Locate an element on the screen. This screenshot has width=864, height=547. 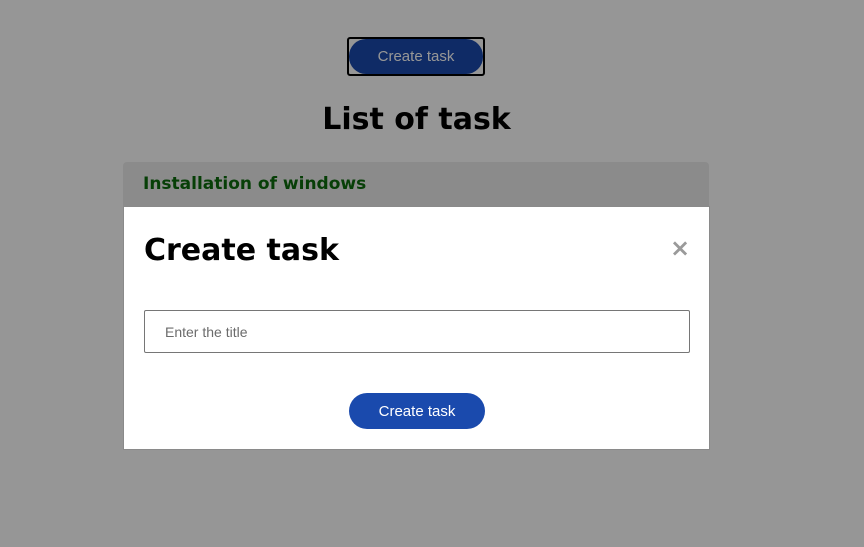
close-icon: × is located at coordinates (680, 248).